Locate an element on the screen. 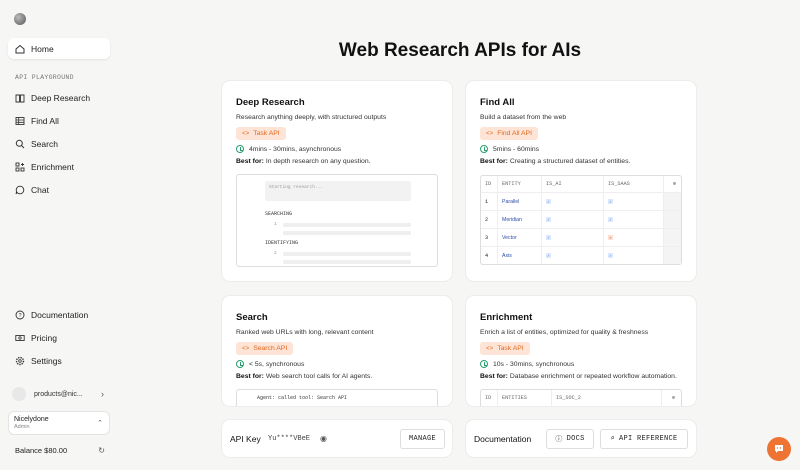  eye-icon: ◉ is located at coordinates (323, 438).